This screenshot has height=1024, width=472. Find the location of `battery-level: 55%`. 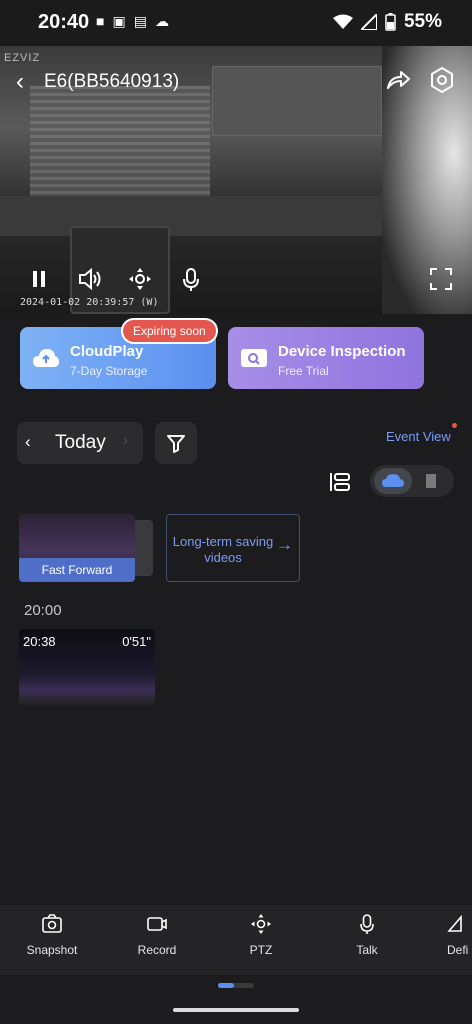

battery-level: 55% is located at coordinates (422, 21).